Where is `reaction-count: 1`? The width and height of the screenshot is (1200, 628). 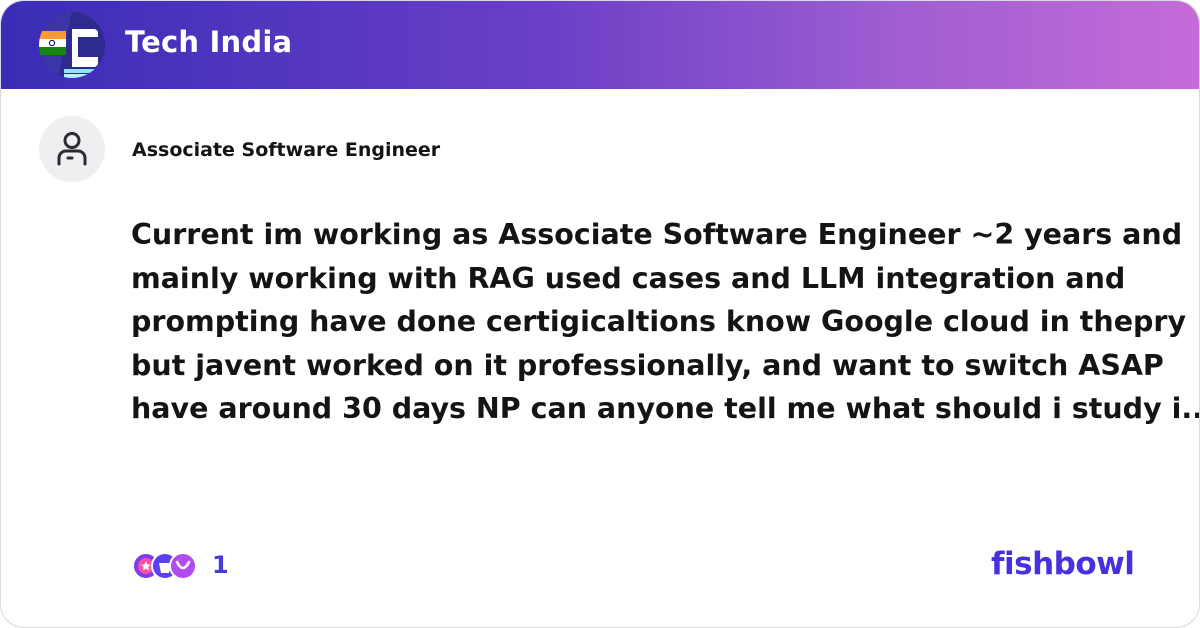
reaction-count: 1 is located at coordinates (220, 565).